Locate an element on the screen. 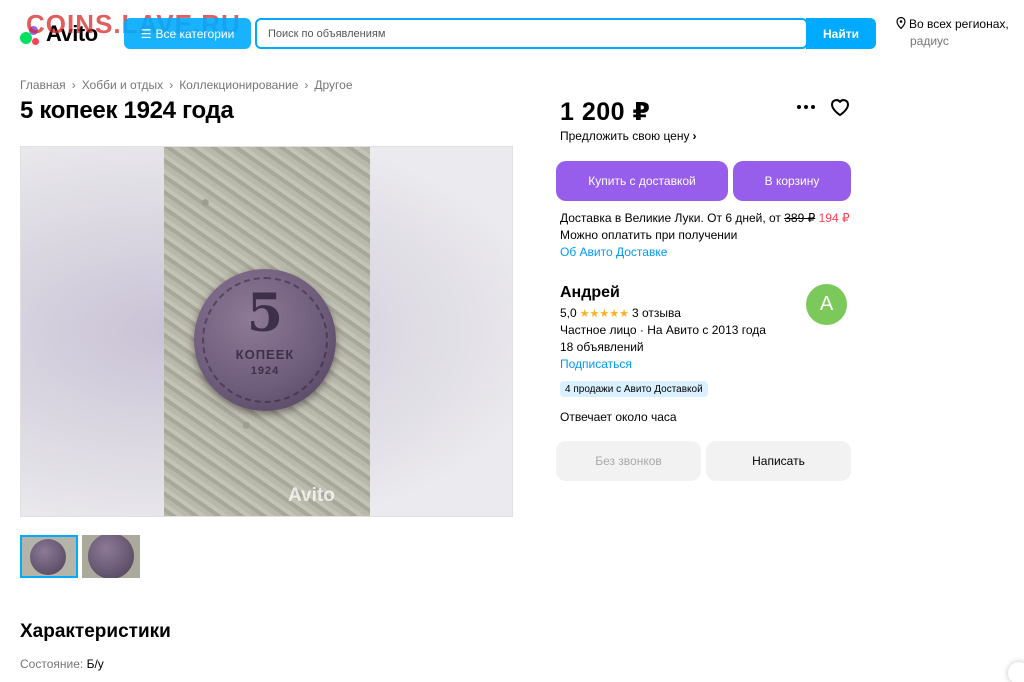  payment-on-receipt: Можно оплатить при получении is located at coordinates (649, 235).